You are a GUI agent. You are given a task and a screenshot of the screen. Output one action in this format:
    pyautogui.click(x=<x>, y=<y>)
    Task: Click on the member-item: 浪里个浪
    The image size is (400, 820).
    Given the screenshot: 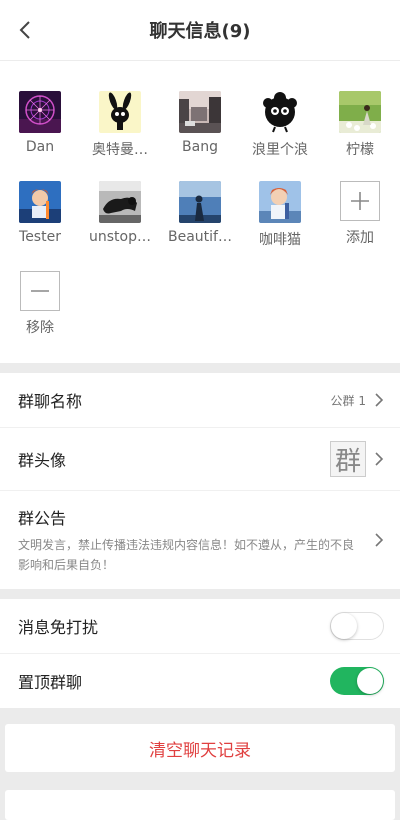 What is the action you would take?
    pyautogui.click(x=280, y=125)
    